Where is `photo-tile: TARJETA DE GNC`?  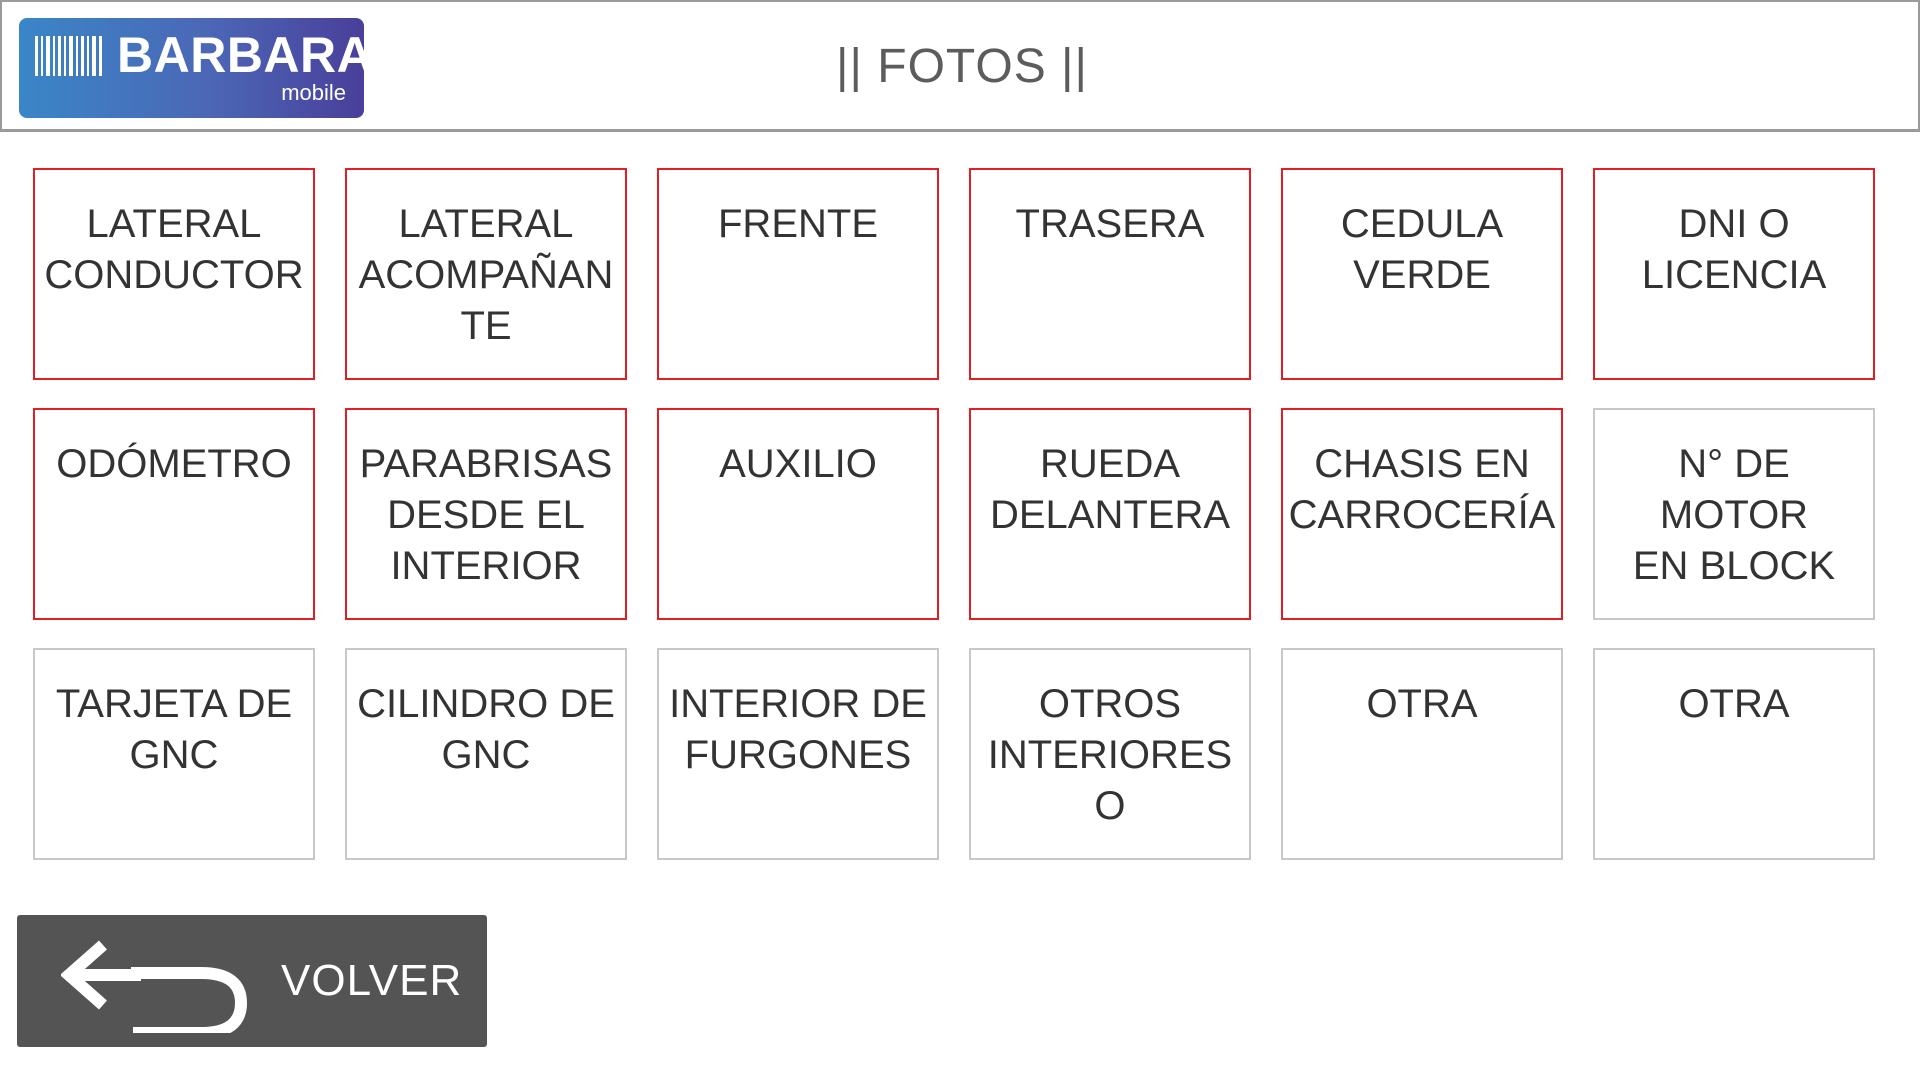
photo-tile: TARJETA DE GNC is located at coordinates (174, 754).